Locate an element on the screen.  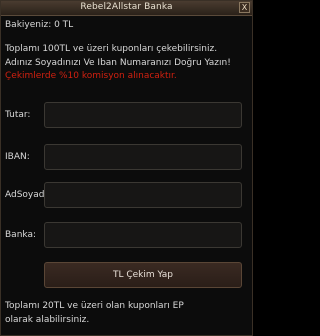
window-title: Rebel2Allstar Banka is located at coordinates (126, 7).